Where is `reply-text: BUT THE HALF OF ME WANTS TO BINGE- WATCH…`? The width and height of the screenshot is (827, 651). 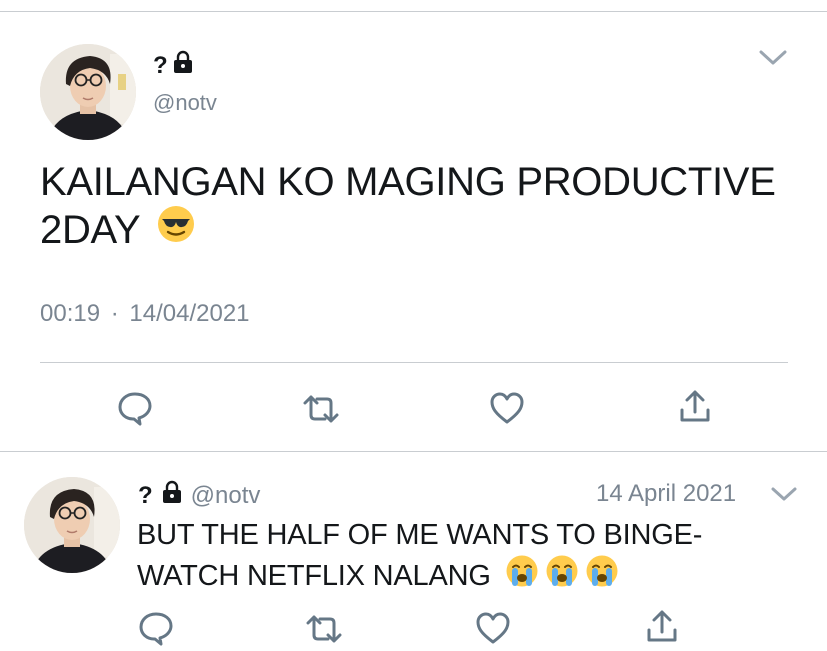
reply-text: BUT THE HALF OF ME WANTS TO BINGE- WATCH… is located at coordinates (419, 557).